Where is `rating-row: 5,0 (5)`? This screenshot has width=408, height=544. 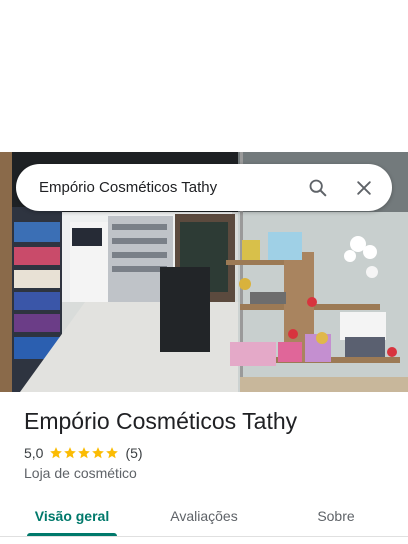
rating-row: 5,0 (5) is located at coordinates (83, 453).